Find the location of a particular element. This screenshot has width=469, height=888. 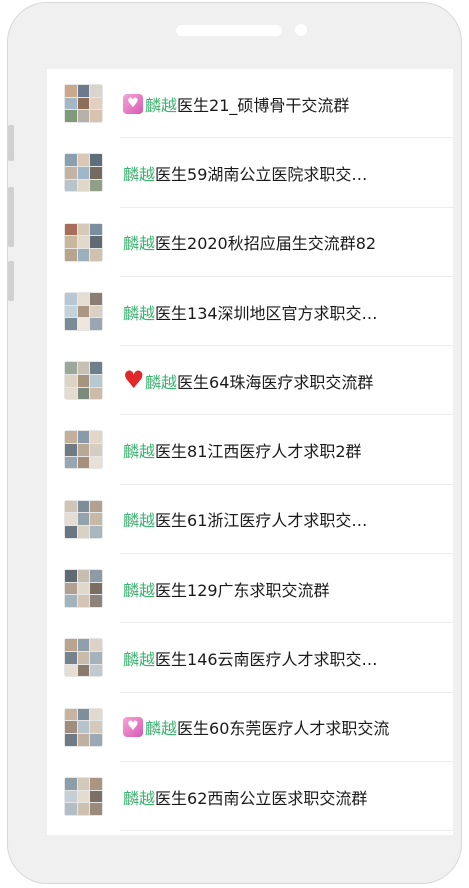

chat-list-item: 麟越 医生62西南公立医求职交流群 is located at coordinates (250, 797).